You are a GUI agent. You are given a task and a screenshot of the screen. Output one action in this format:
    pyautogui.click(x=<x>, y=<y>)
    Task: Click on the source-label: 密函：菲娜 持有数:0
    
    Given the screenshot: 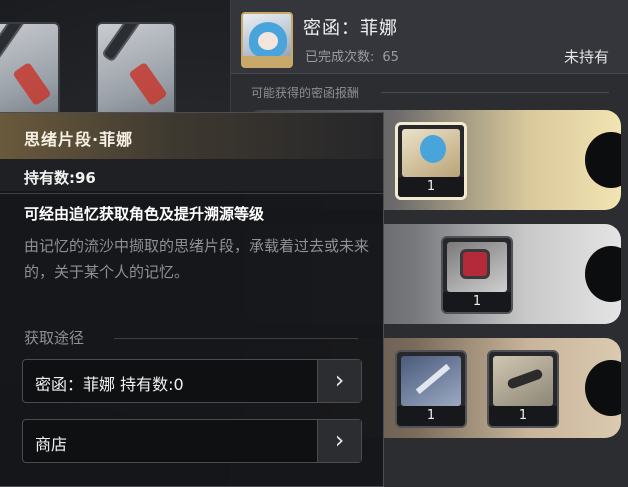 What is the action you would take?
    pyautogui.click(x=109, y=384)
    